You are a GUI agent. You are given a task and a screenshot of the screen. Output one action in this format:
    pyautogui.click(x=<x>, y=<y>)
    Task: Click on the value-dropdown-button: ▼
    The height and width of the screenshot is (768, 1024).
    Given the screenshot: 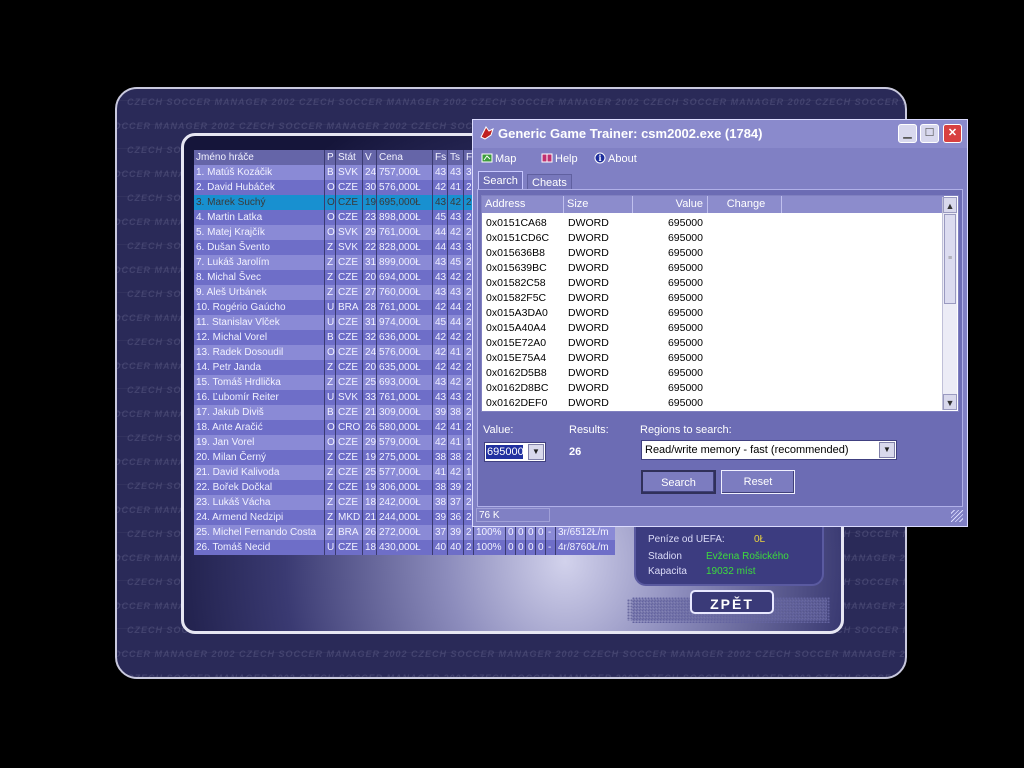 What is the action you would take?
    pyautogui.click(x=536, y=452)
    